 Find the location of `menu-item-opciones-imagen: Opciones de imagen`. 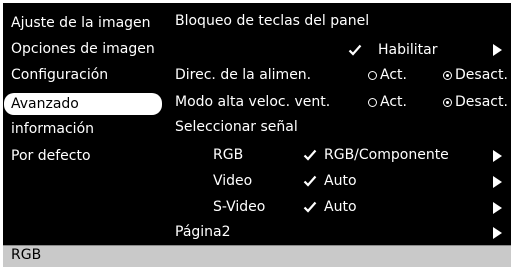

menu-item-opciones-imagen: Opciones de imagen is located at coordinates (83, 49).